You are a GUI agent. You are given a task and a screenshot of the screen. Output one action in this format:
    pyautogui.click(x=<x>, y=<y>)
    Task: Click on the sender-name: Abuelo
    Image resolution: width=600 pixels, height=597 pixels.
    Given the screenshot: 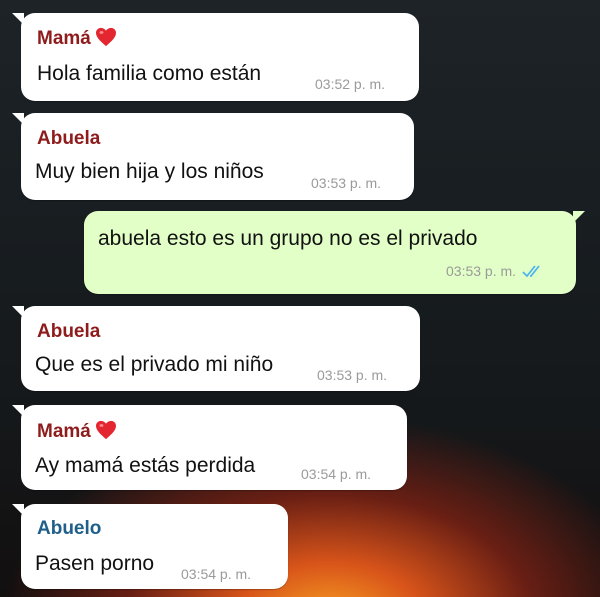 What is the action you would take?
    pyautogui.click(x=69, y=528)
    